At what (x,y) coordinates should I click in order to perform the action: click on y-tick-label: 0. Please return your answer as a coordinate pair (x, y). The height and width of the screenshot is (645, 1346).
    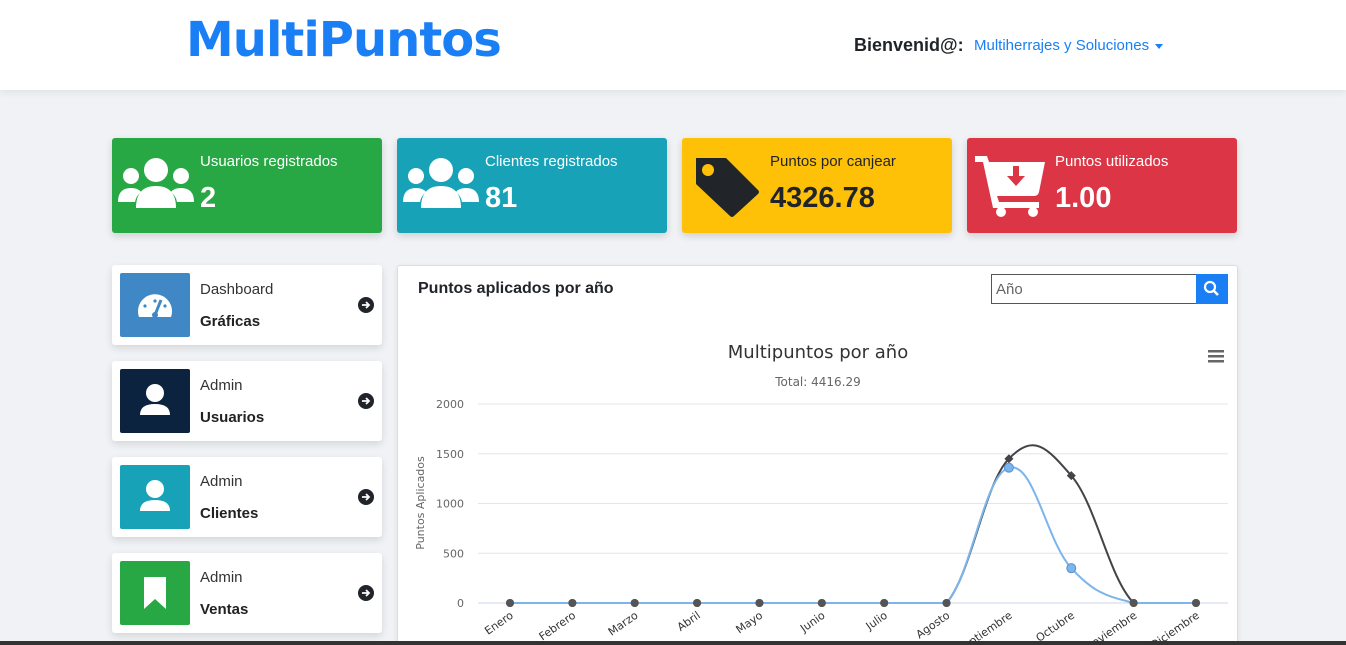
    Looking at the image, I should click on (460, 603).